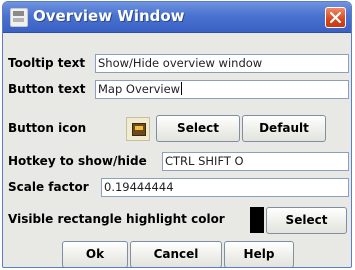 This screenshot has width=355, height=270. I want to click on close-icon, so click(335, 17).